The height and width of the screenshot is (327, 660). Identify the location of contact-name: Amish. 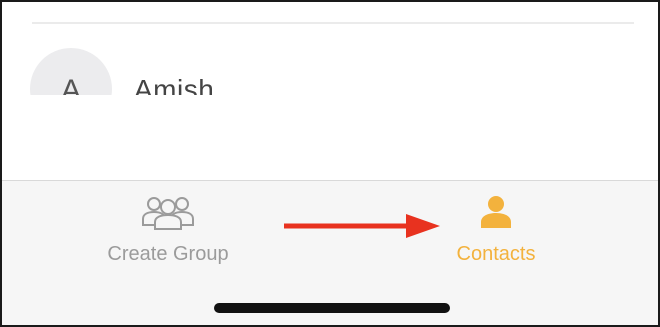
(174, 84).